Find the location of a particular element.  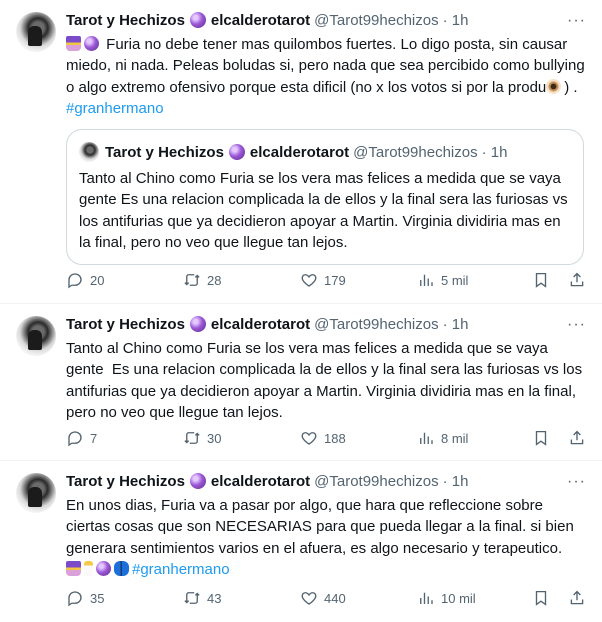

reply-count: 35 is located at coordinates (97, 598).